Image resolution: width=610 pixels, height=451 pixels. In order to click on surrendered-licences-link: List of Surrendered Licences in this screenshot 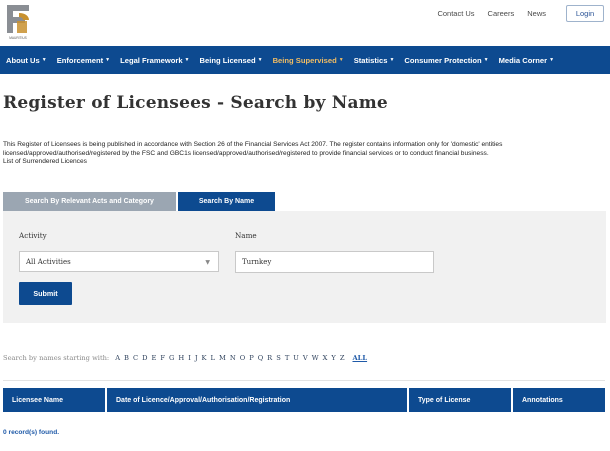, I will do `click(303, 162)`.